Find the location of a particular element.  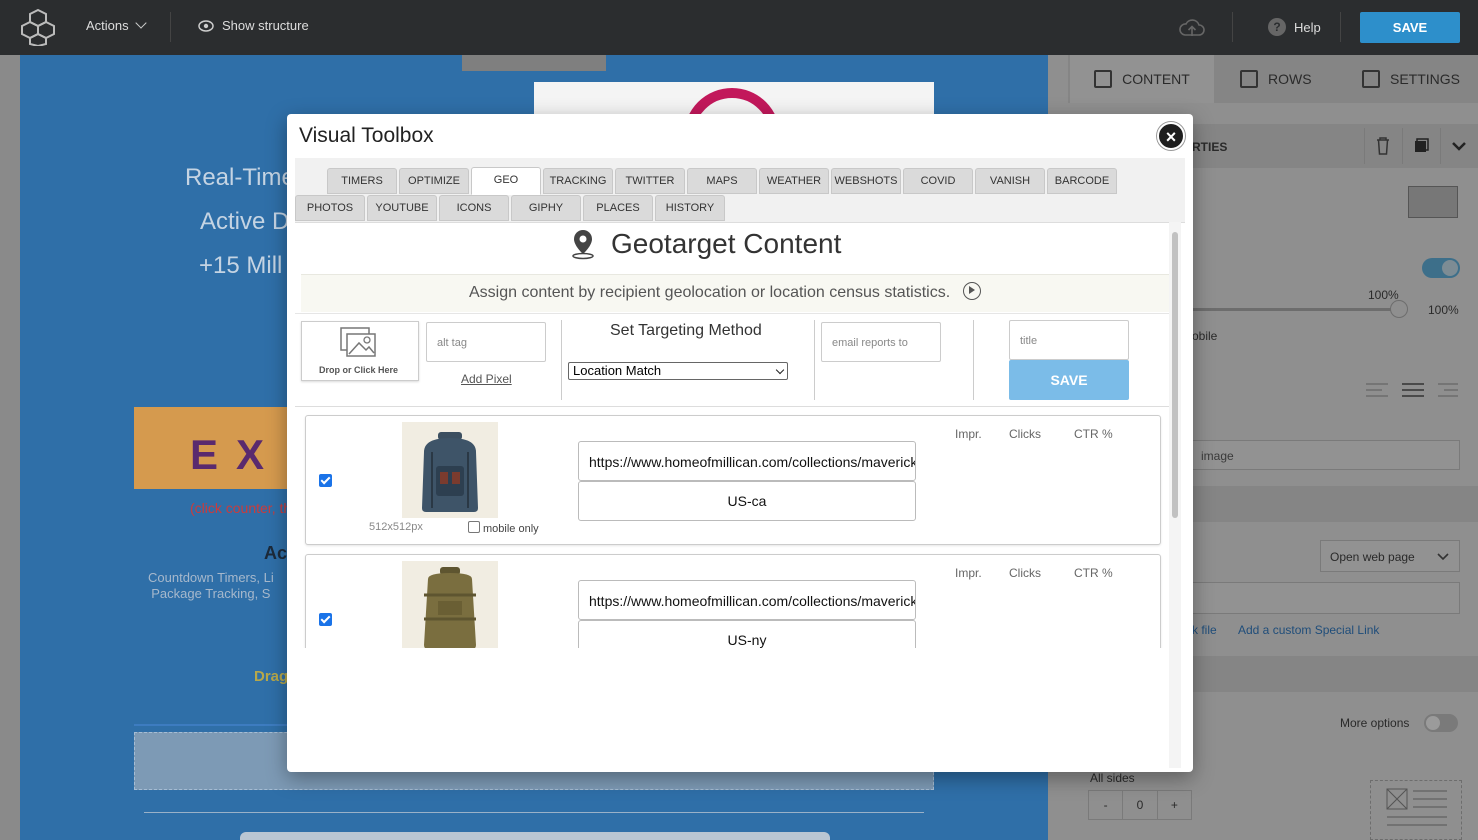

show-structure-button: Show structure is located at coordinates (253, 25).